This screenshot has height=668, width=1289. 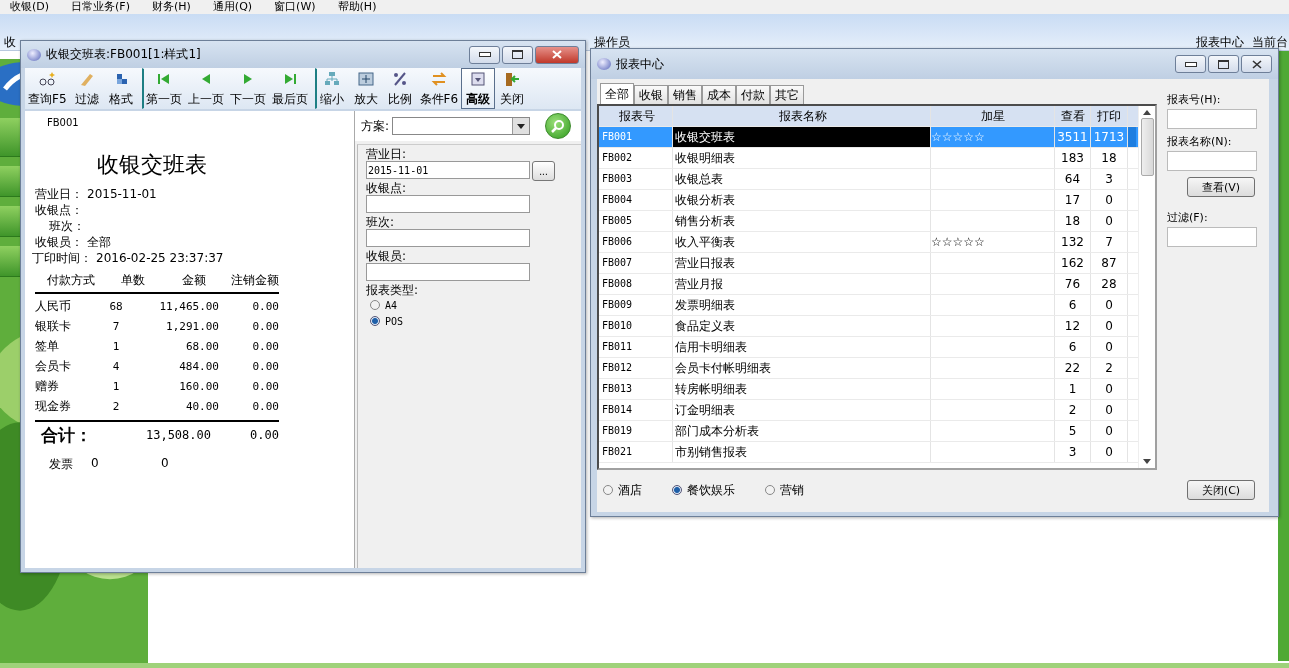 What do you see at coordinates (171, 7) in the screenshot?
I see `menu-item: 财务(H)` at bounding box center [171, 7].